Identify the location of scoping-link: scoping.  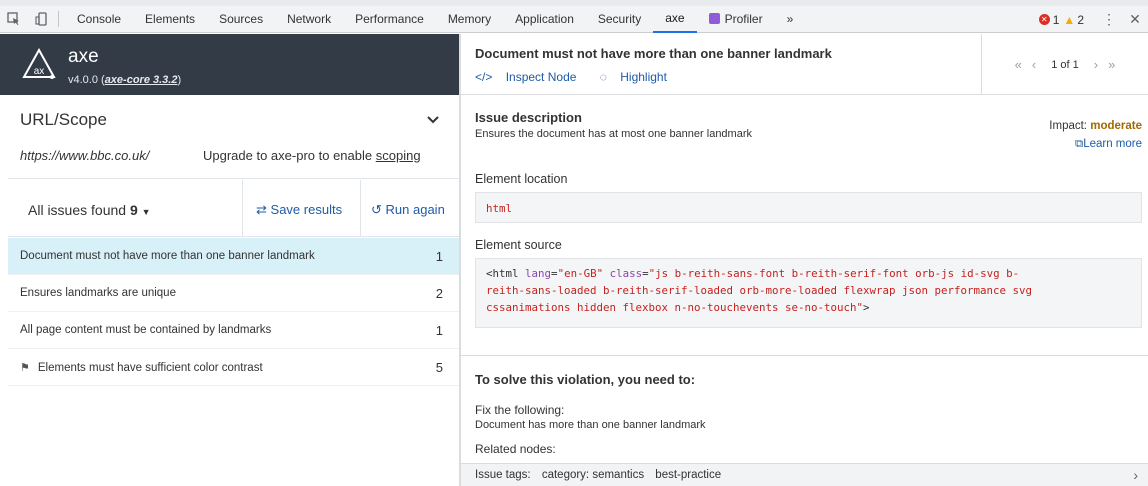
(398, 155).